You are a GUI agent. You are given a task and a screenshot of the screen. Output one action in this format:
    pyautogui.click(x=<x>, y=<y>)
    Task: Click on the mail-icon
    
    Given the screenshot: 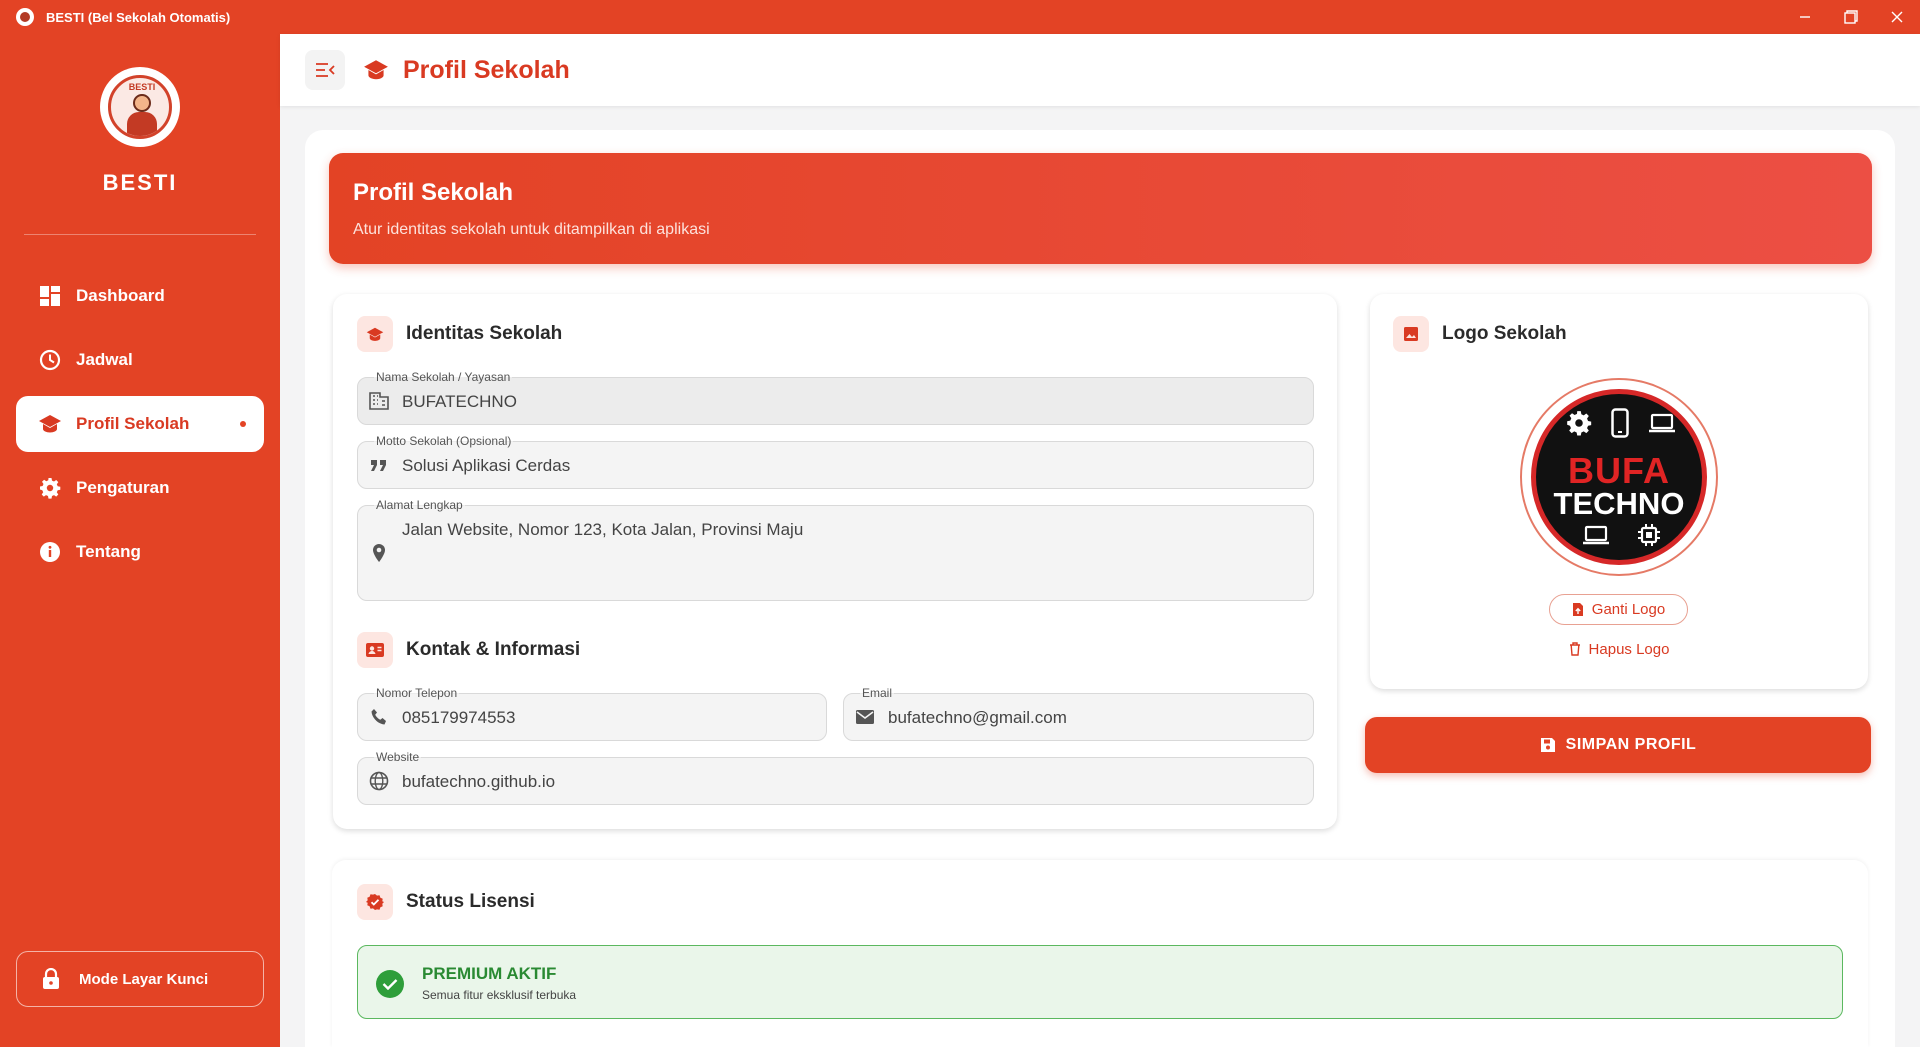 What is the action you would take?
    pyautogui.click(x=865, y=717)
    